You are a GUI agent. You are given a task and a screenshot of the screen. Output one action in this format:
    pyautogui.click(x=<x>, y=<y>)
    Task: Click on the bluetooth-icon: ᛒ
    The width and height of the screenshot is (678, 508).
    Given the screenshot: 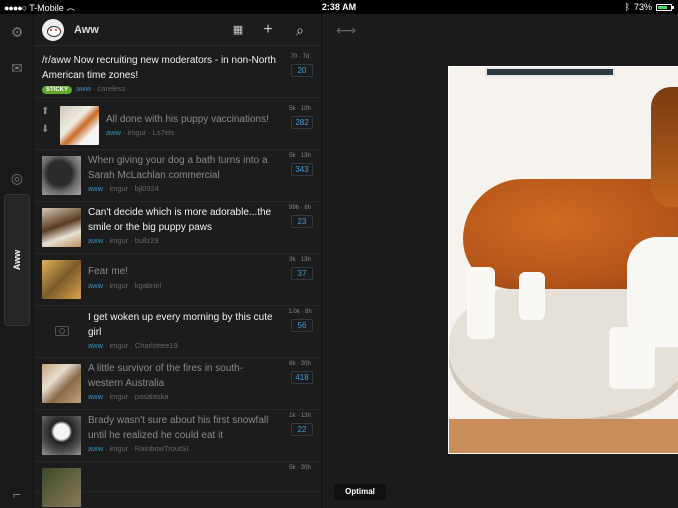 What is the action you would take?
    pyautogui.click(x=627, y=7)
    